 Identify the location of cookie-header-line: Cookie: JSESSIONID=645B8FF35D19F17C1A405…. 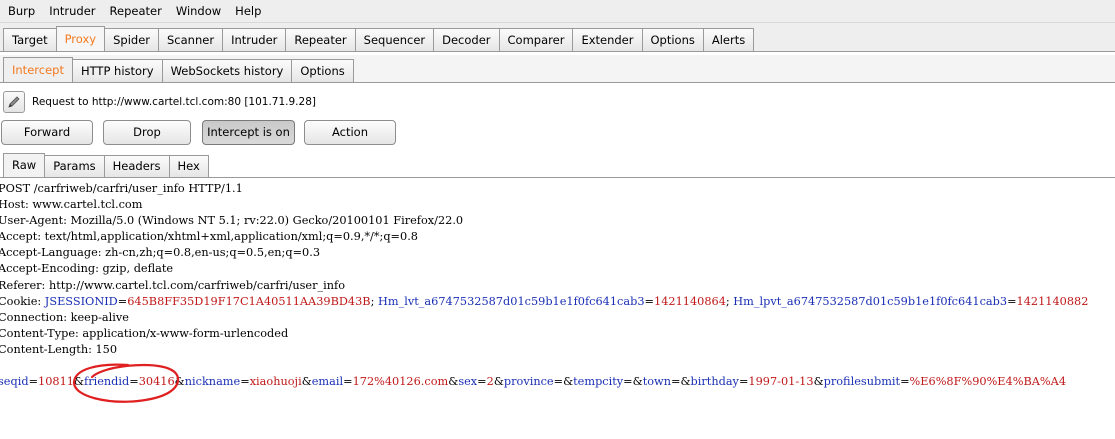
(544, 301).